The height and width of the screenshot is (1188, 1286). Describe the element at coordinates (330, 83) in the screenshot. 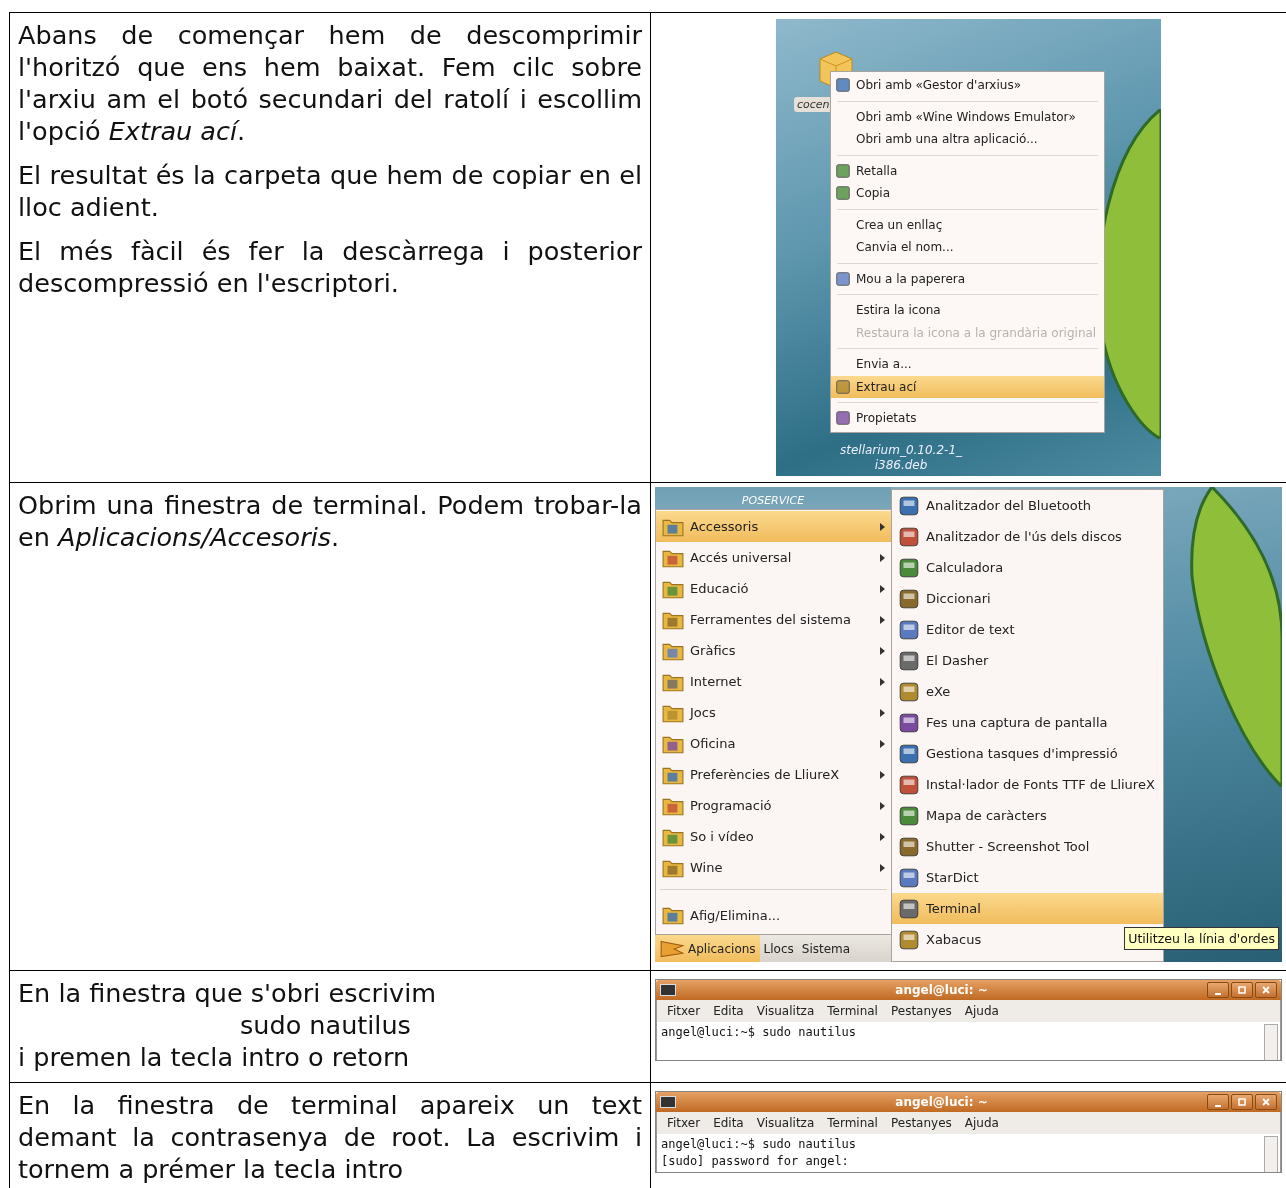

I see `paragraph-text: Abans de començar hem de descomprimir l'horitzó que ens hem baixat. Fem cilc sobre l'arxiu am el botó secundari del ratolí i escollim l'opció Extrau ací.` at that location.